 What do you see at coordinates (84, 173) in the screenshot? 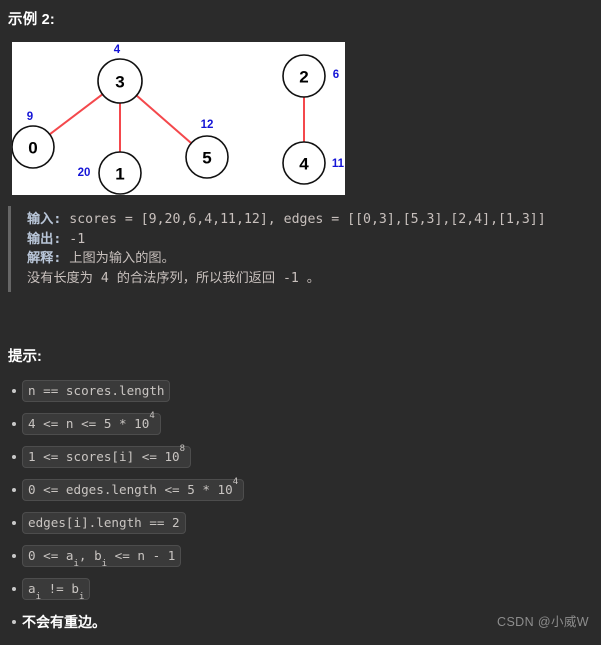
I see `graph-score-label-1: 20` at bounding box center [84, 173].